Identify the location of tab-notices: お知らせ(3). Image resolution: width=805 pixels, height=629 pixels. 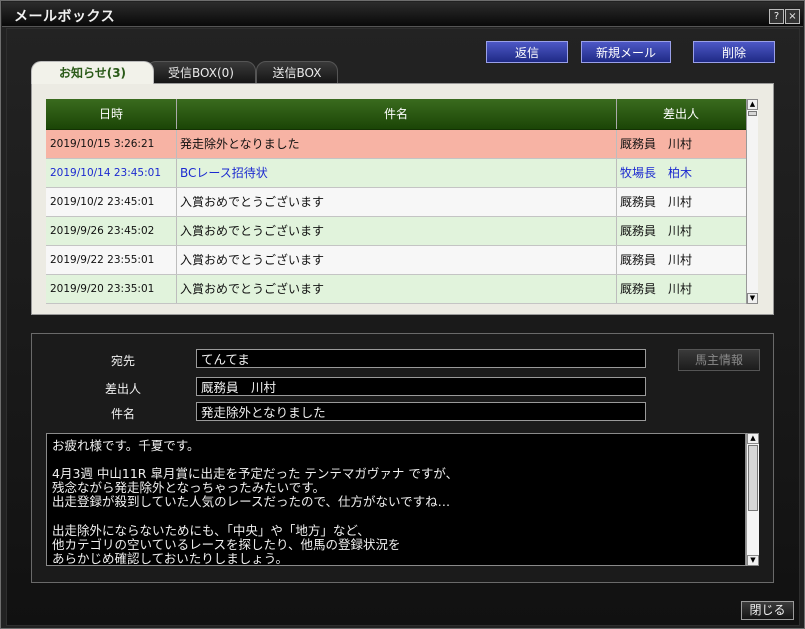
(92, 72).